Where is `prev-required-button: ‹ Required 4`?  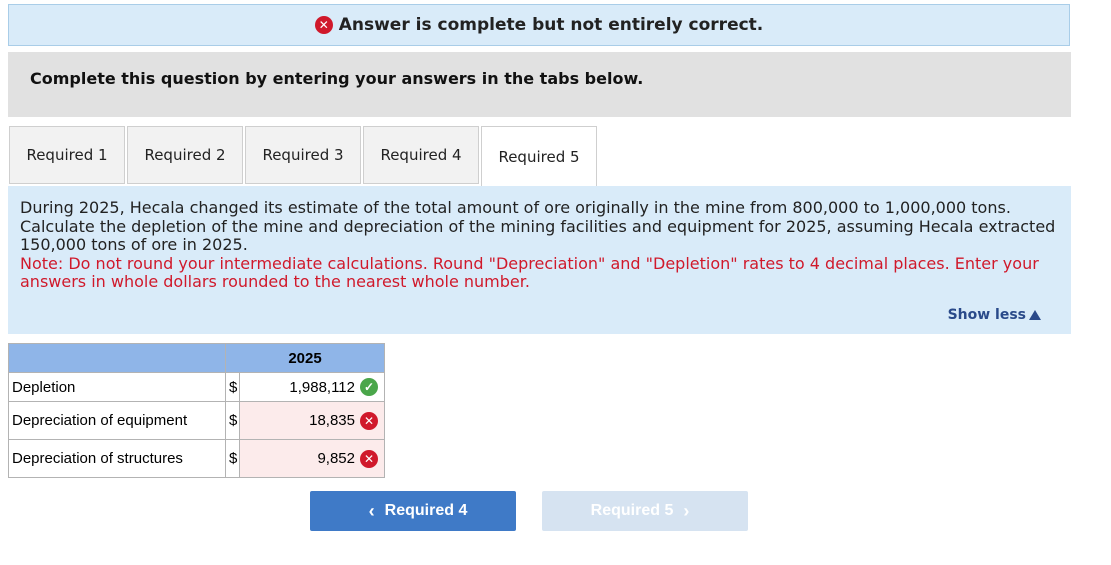 prev-required-button: ‹ Required 4 is located at coordinates (413, 511).